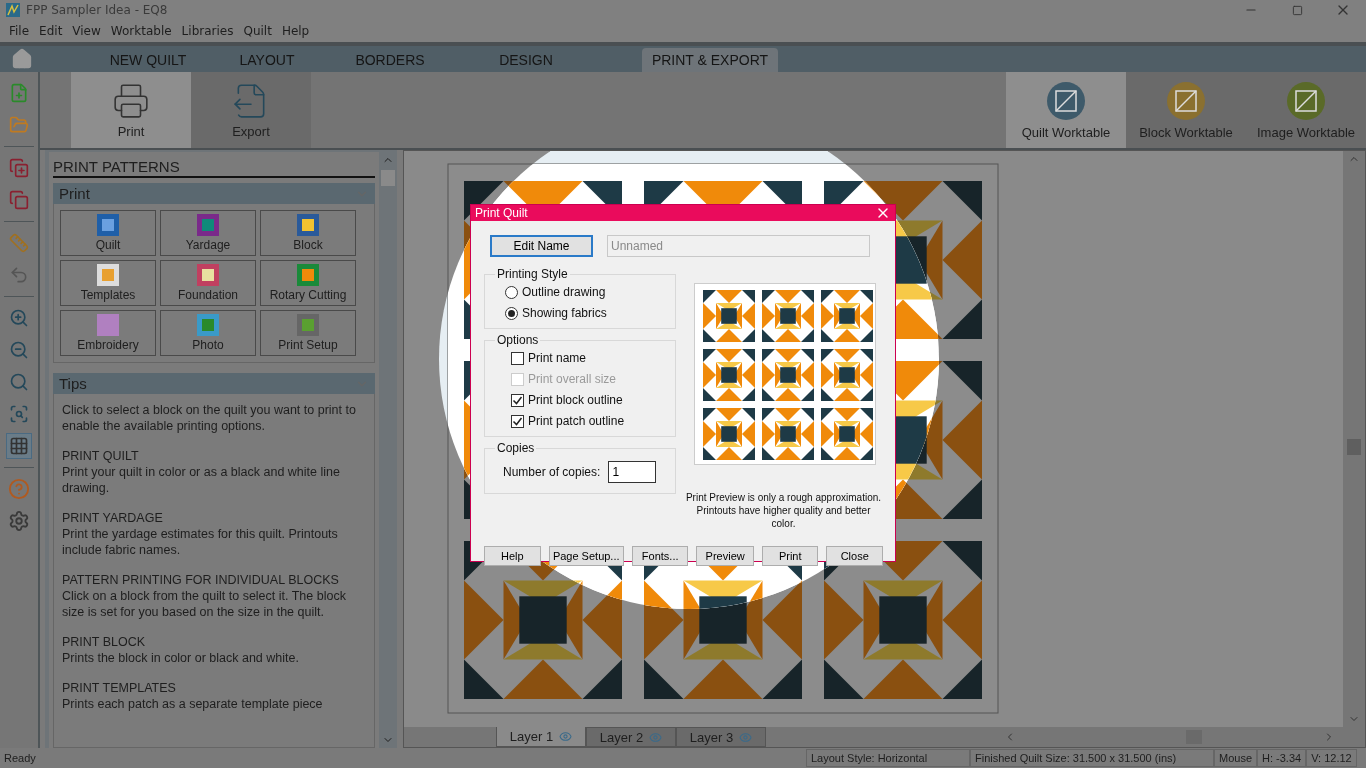 Image resolution: width=1366 pixels, height=768 pixels. Describe the element at coordinates (19, 31) in the screenshot. I see `menu-item: File` at that location.